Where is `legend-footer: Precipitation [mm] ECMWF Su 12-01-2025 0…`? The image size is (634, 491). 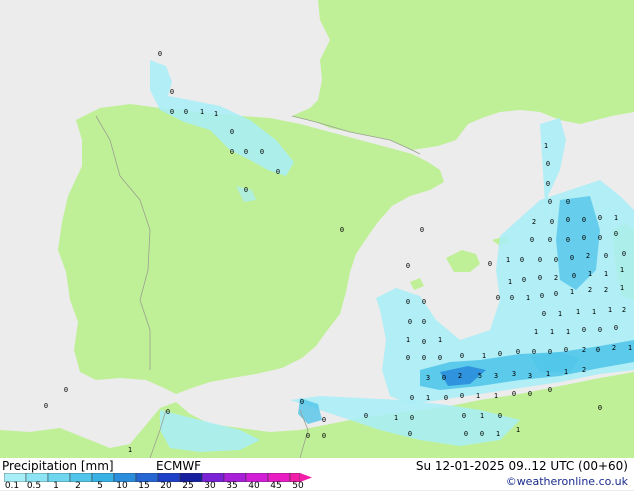 legend-footer: Precipitation [mm] ECMWF Su 12-01-2025 0… is located at coordinates (317, 474).